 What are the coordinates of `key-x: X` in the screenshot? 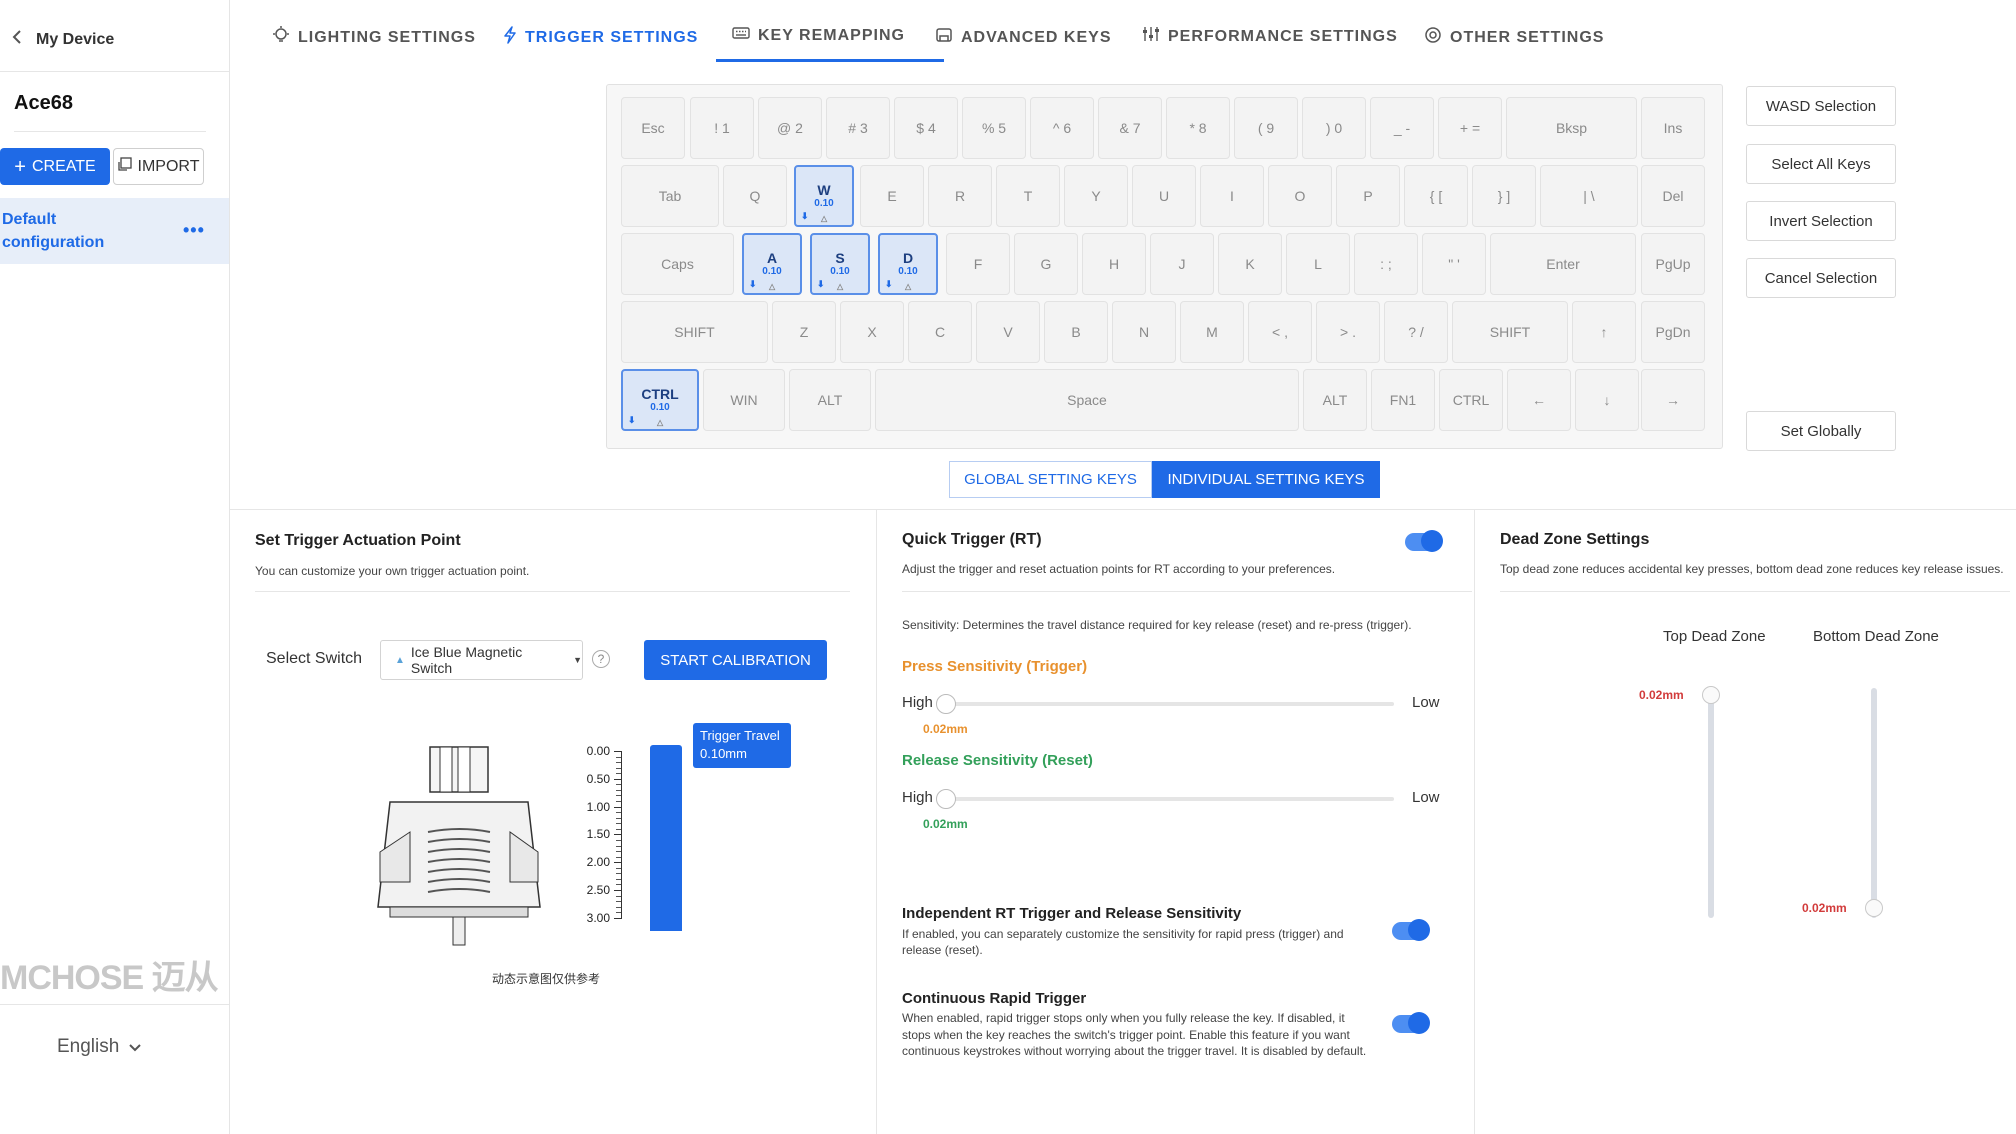 It's located at (872, 332).